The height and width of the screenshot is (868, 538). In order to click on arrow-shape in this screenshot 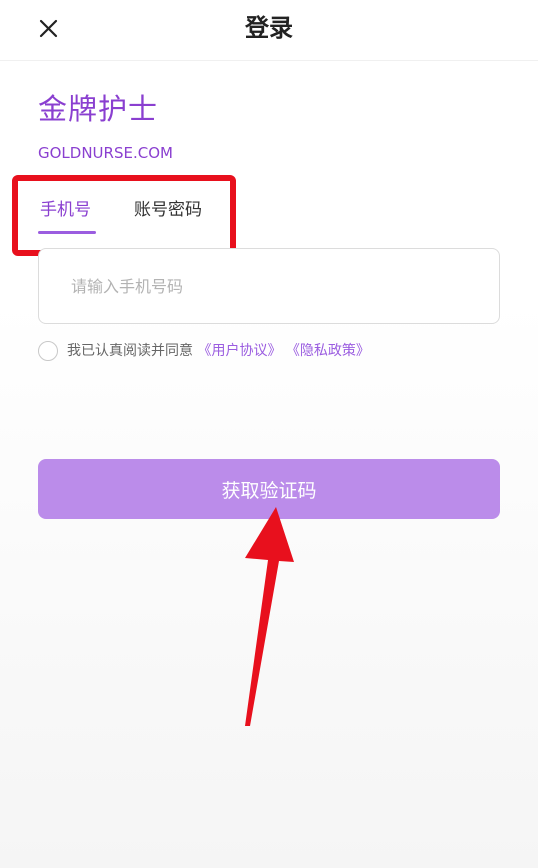, I will do `click(269, 616)`.